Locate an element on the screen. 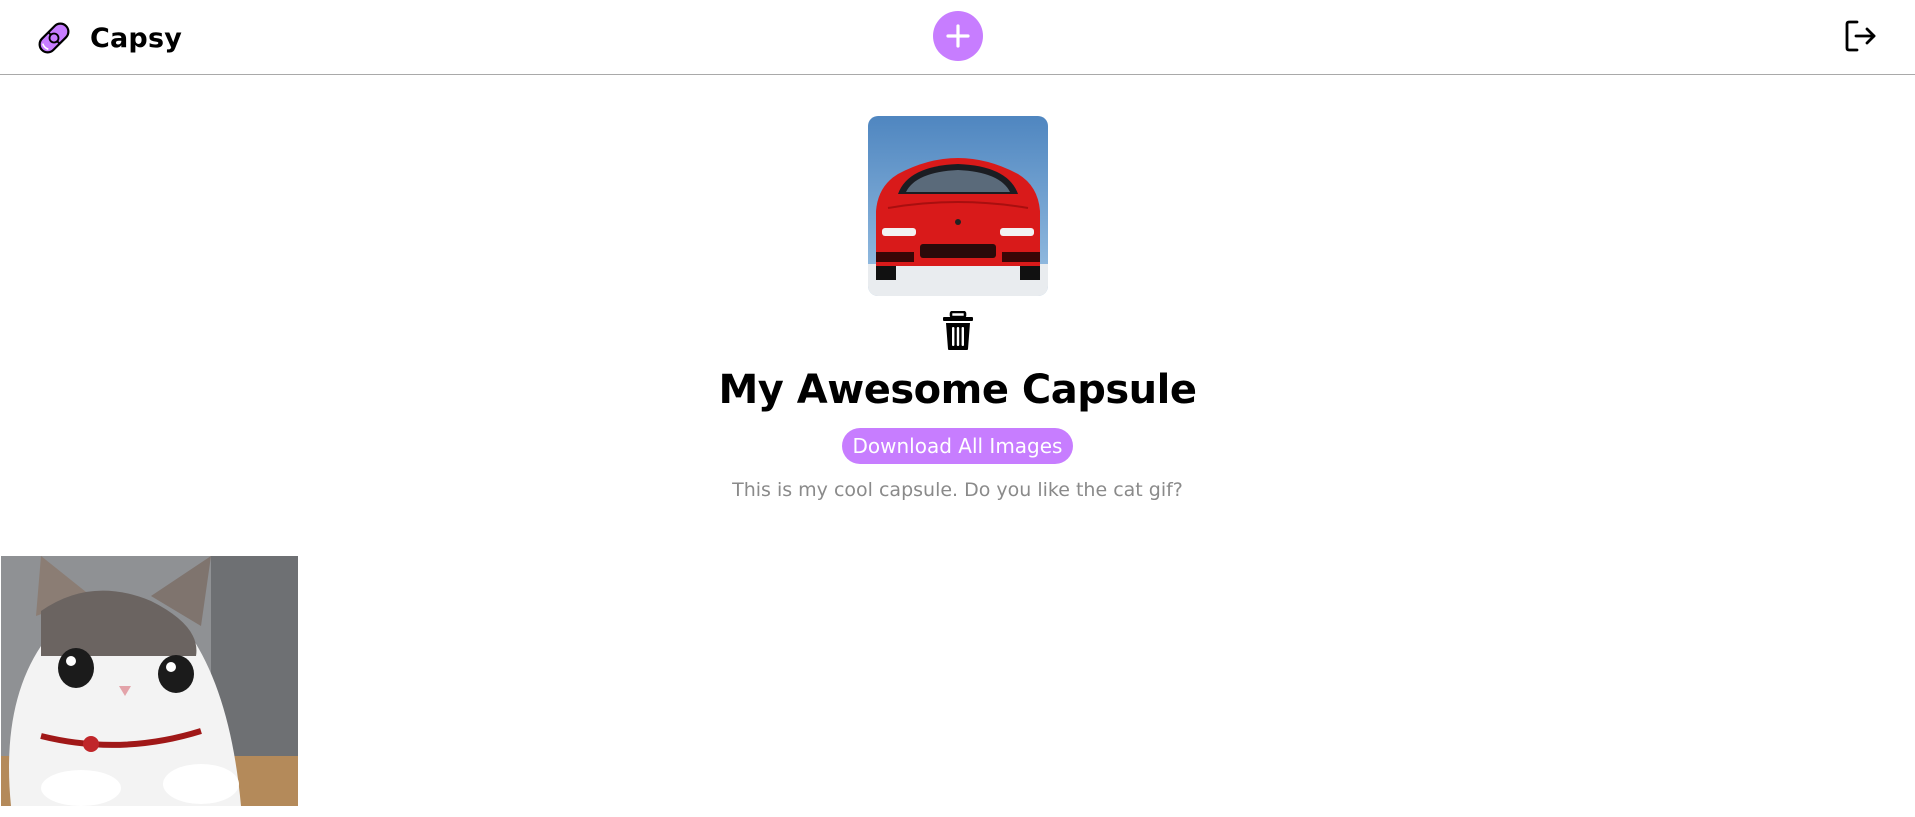  top-navbar: Capsy is located at coordinates (957, 37).